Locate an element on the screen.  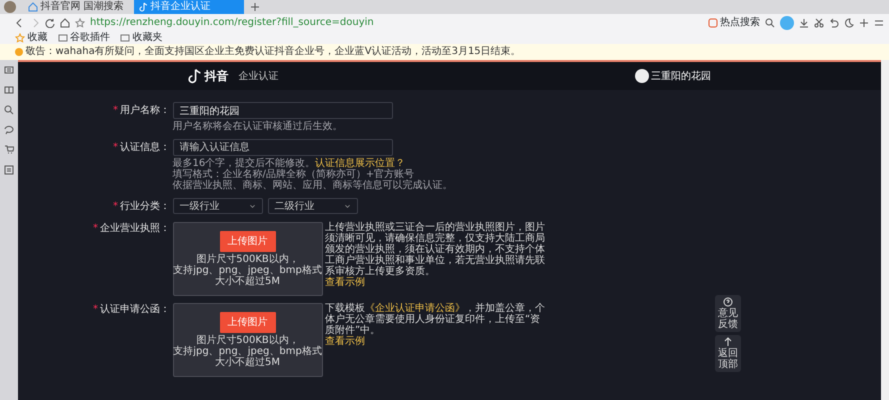
text-input-field: 请输入认证信息 is located at coordinates (282, 147).